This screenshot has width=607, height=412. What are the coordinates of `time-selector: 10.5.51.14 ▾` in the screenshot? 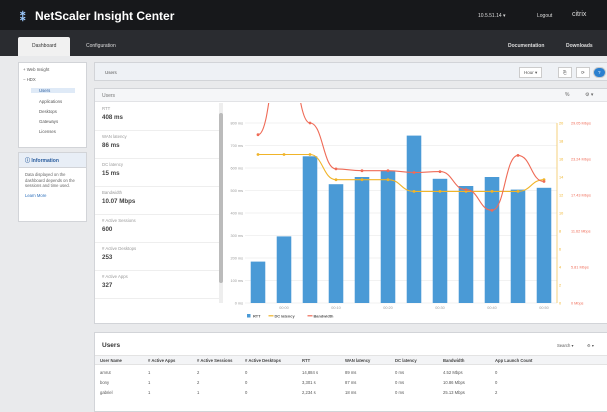 It's located at (492, 16).